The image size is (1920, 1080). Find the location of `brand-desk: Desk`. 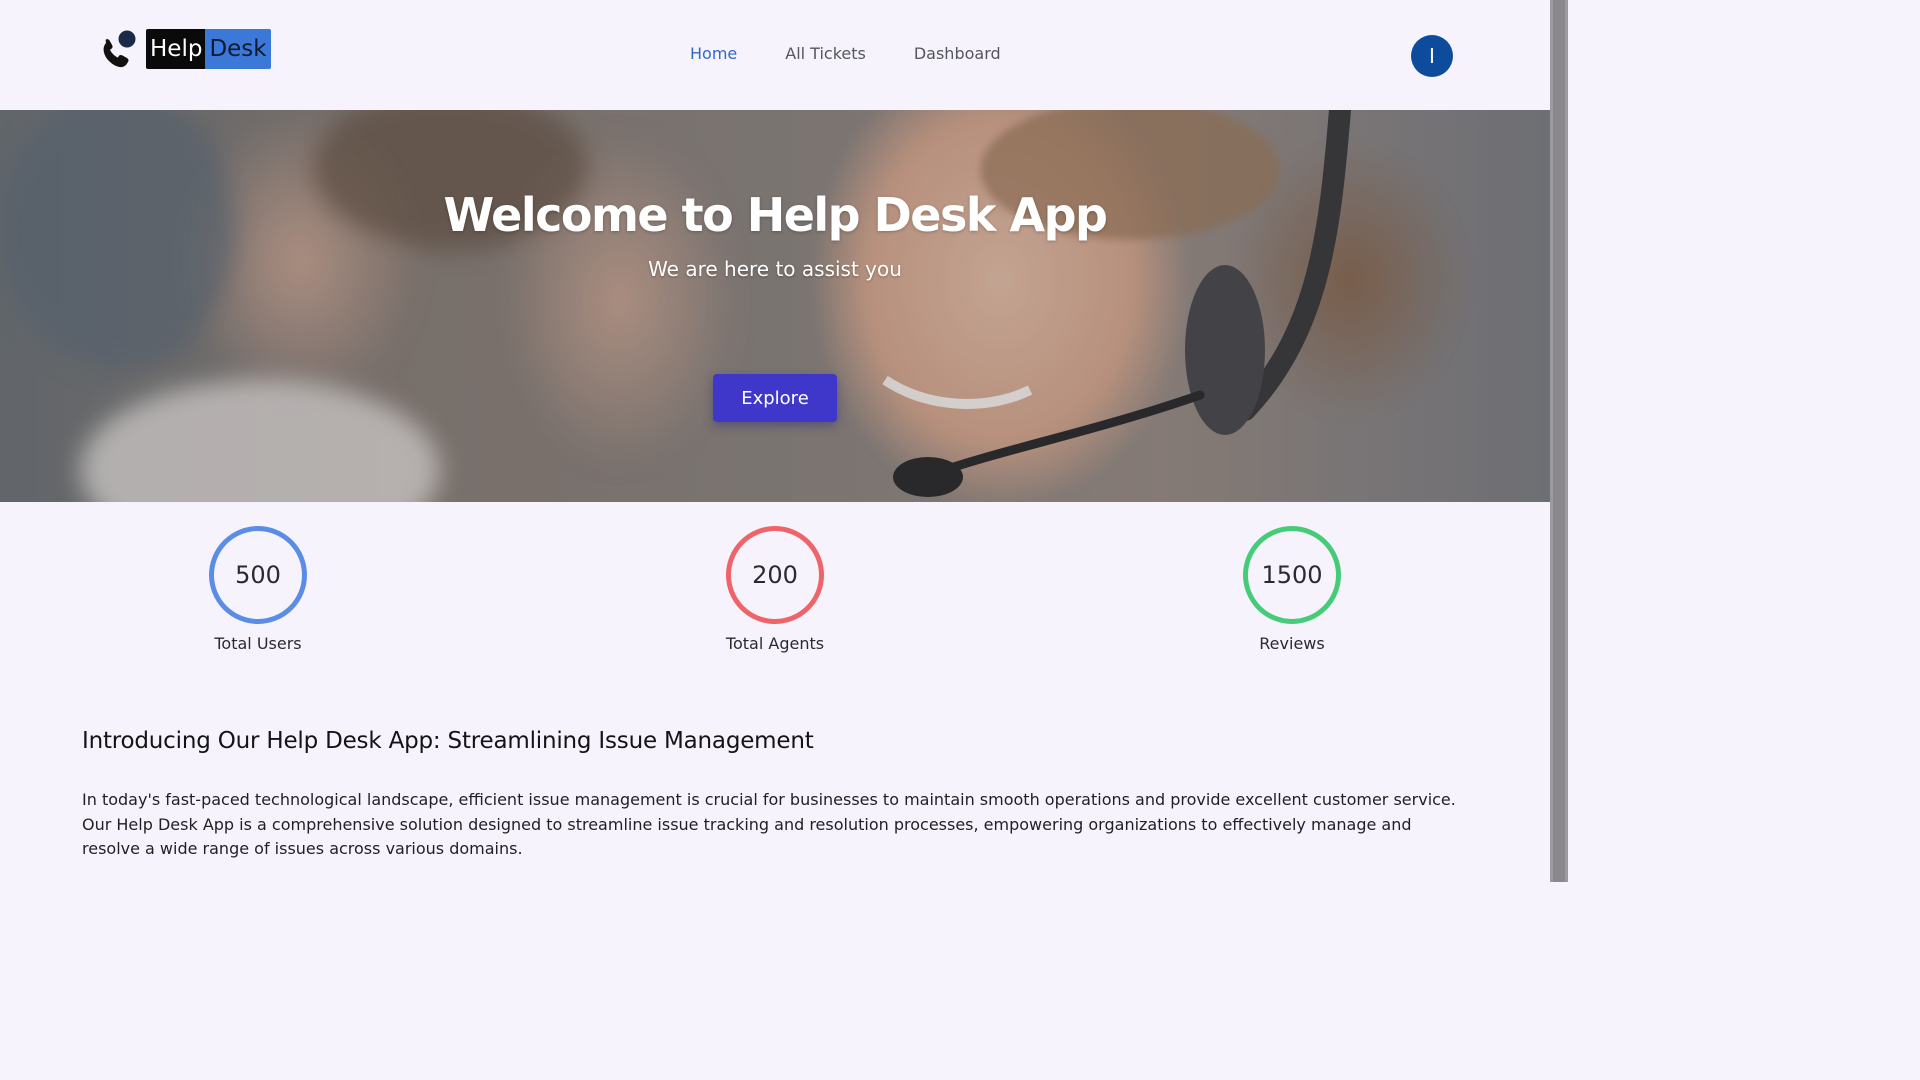

brand-desk: Desk is located at coordinates (238, 49).